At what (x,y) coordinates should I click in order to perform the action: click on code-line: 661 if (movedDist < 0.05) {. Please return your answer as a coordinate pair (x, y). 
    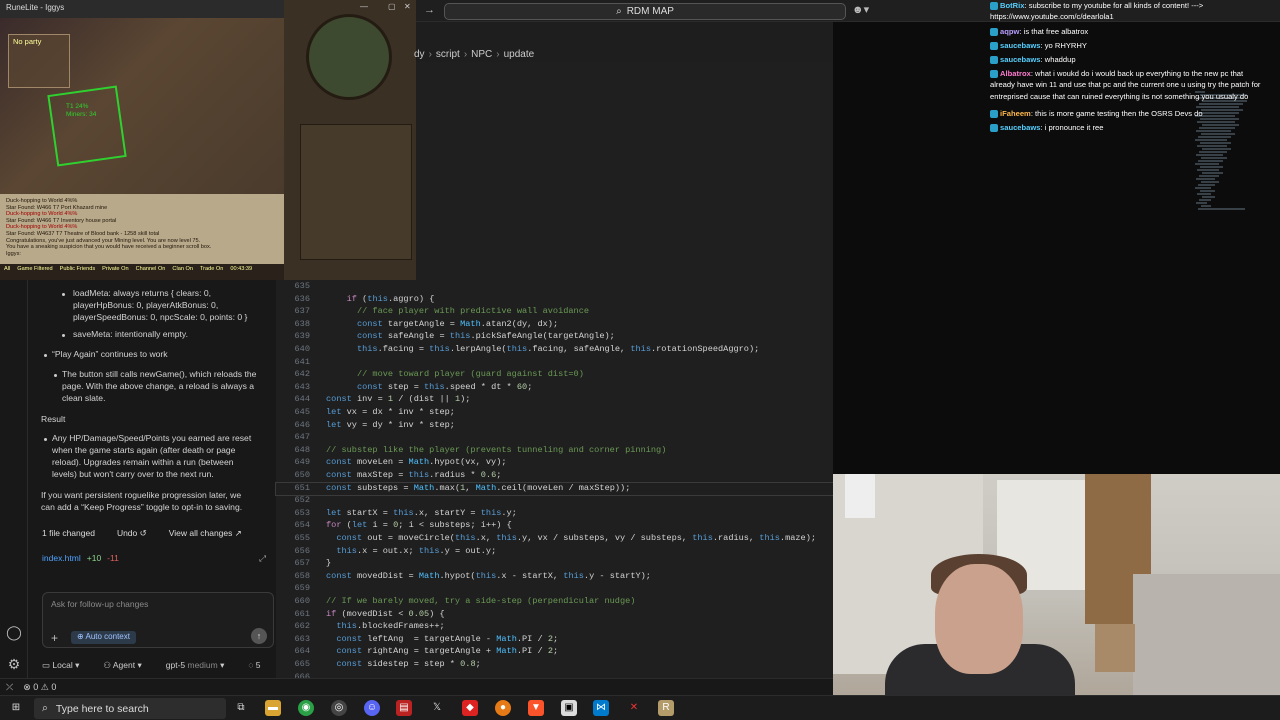
    Looking at the image, I should click on (554, 615).